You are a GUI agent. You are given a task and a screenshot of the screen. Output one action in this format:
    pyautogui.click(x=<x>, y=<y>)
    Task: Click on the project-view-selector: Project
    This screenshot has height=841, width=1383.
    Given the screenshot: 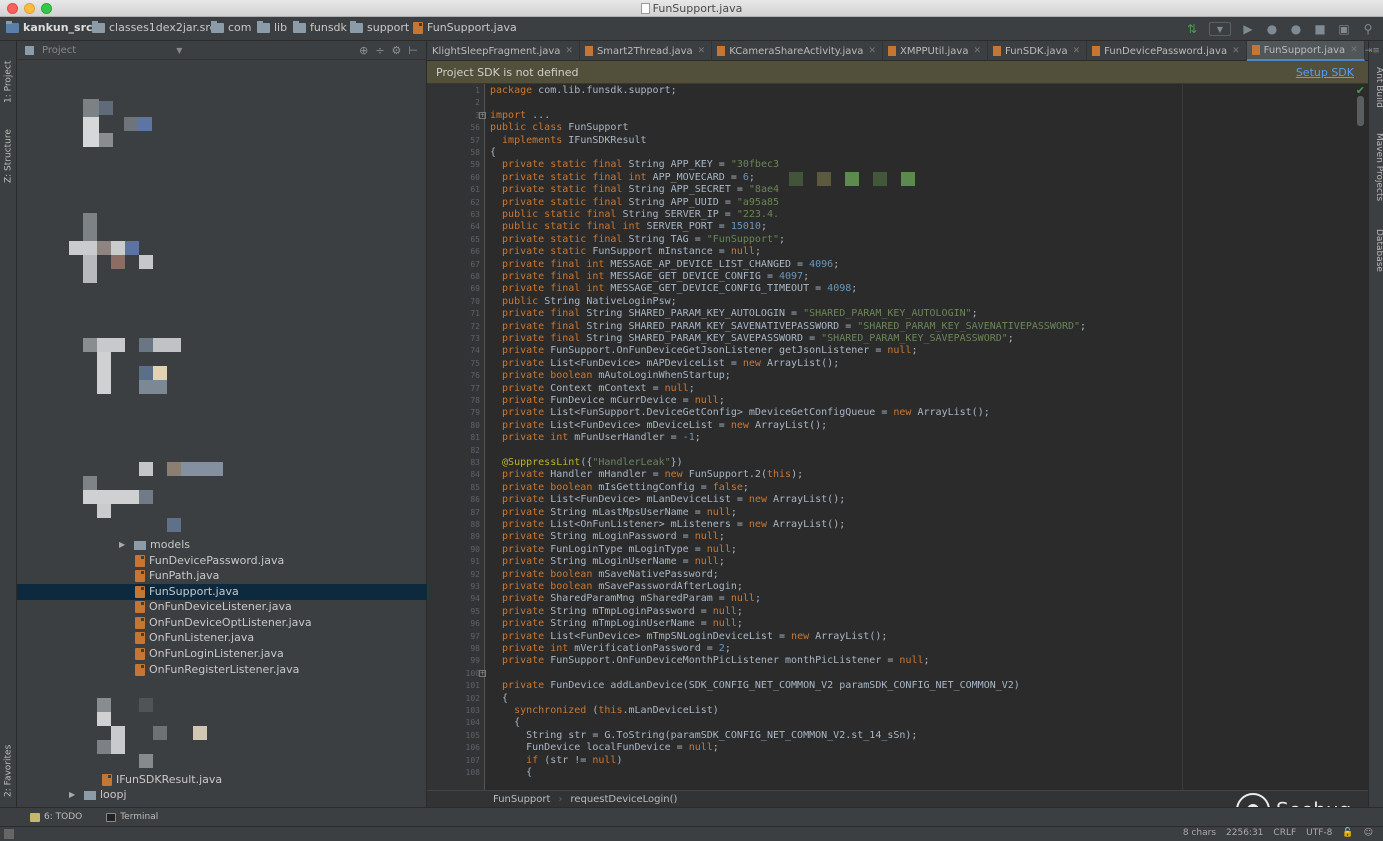 What is the action you would take?
    pyautogui.click(x=50, y=50)
    